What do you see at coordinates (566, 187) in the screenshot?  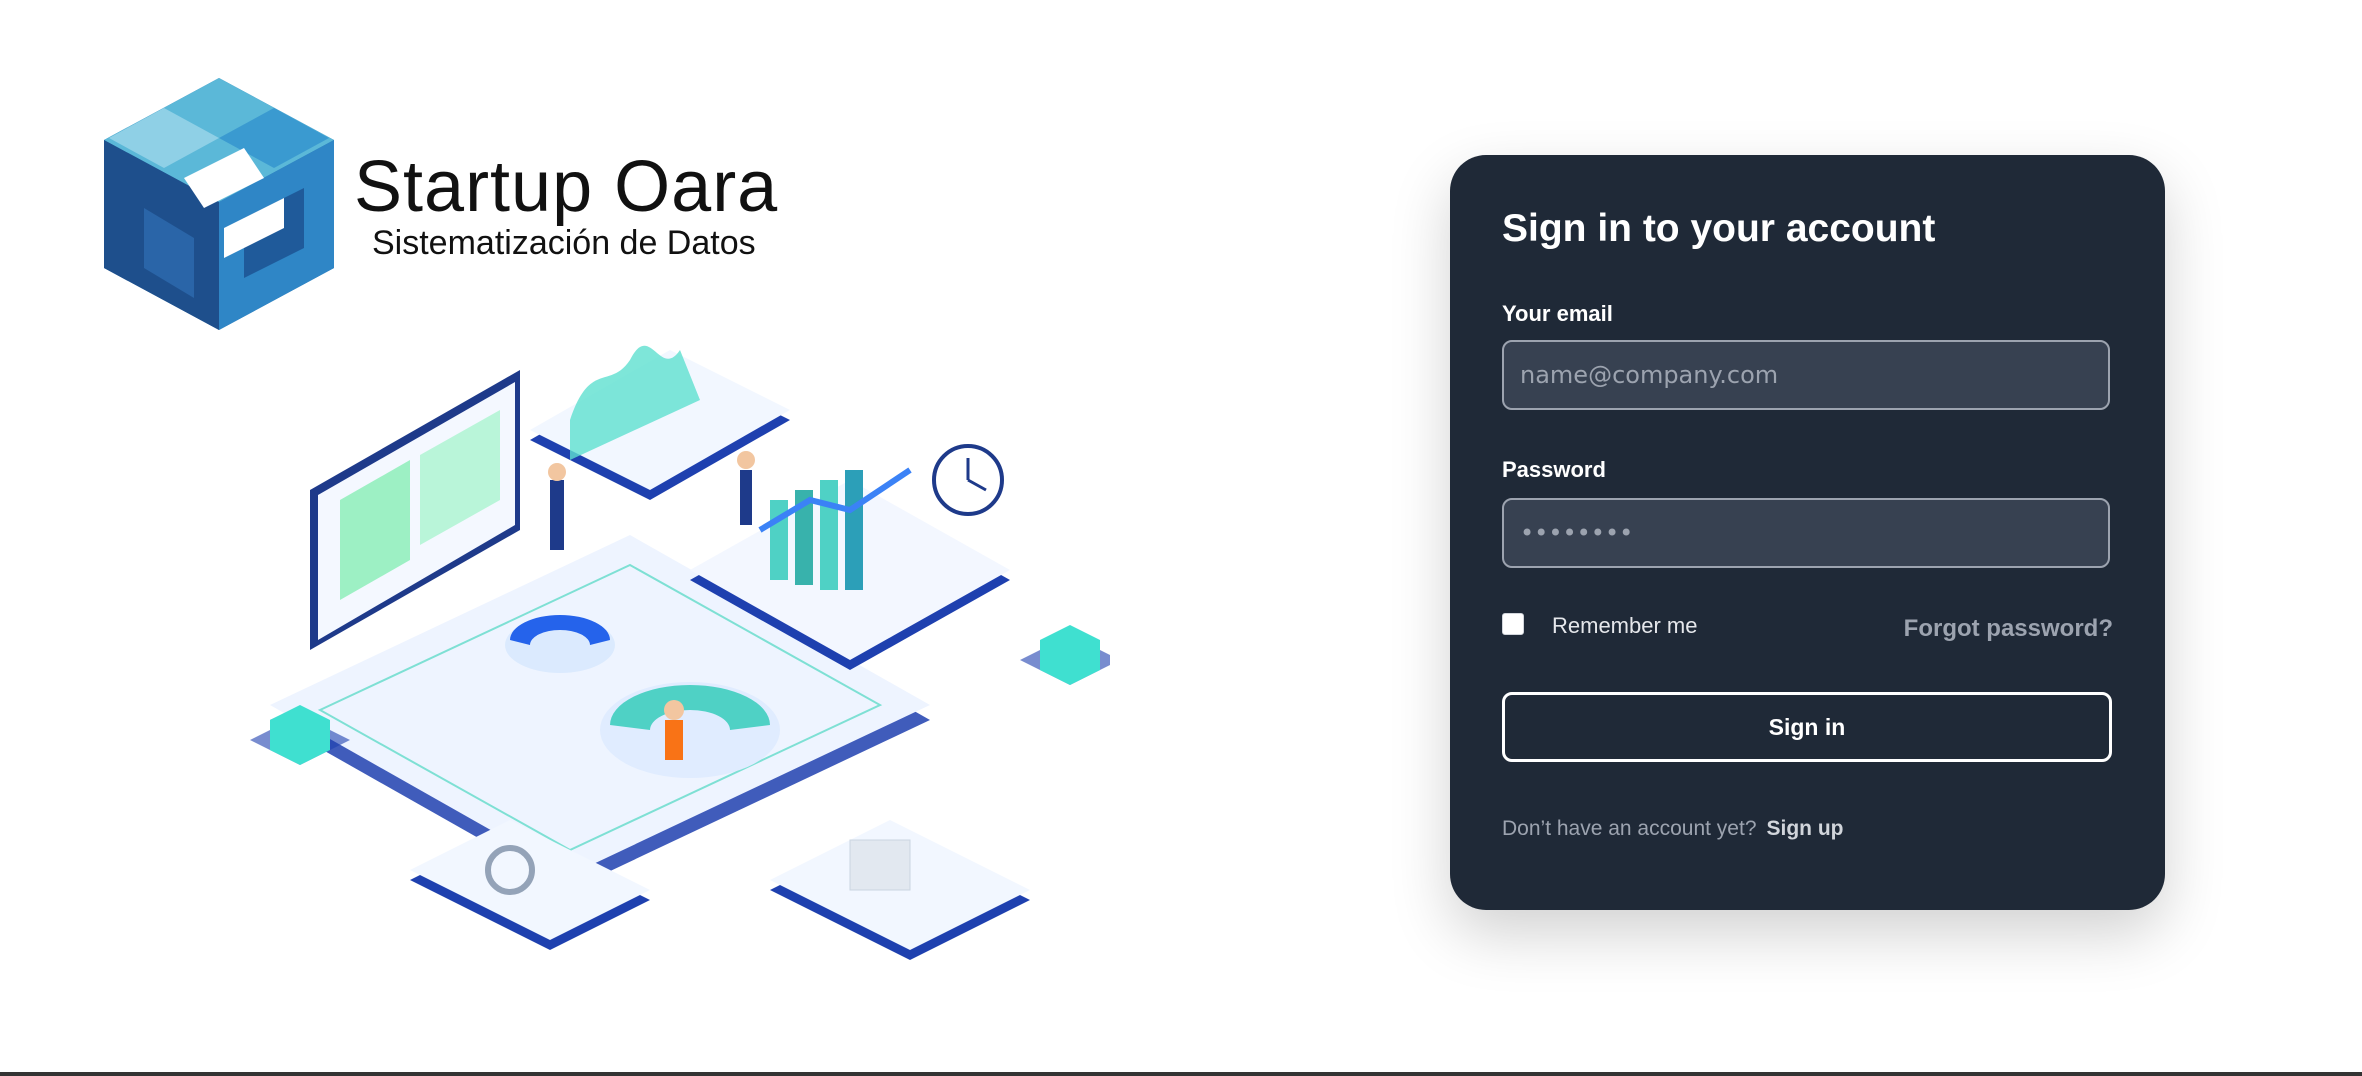 I see `brand-name: Startup Oara` at bounding box center [566, 187].